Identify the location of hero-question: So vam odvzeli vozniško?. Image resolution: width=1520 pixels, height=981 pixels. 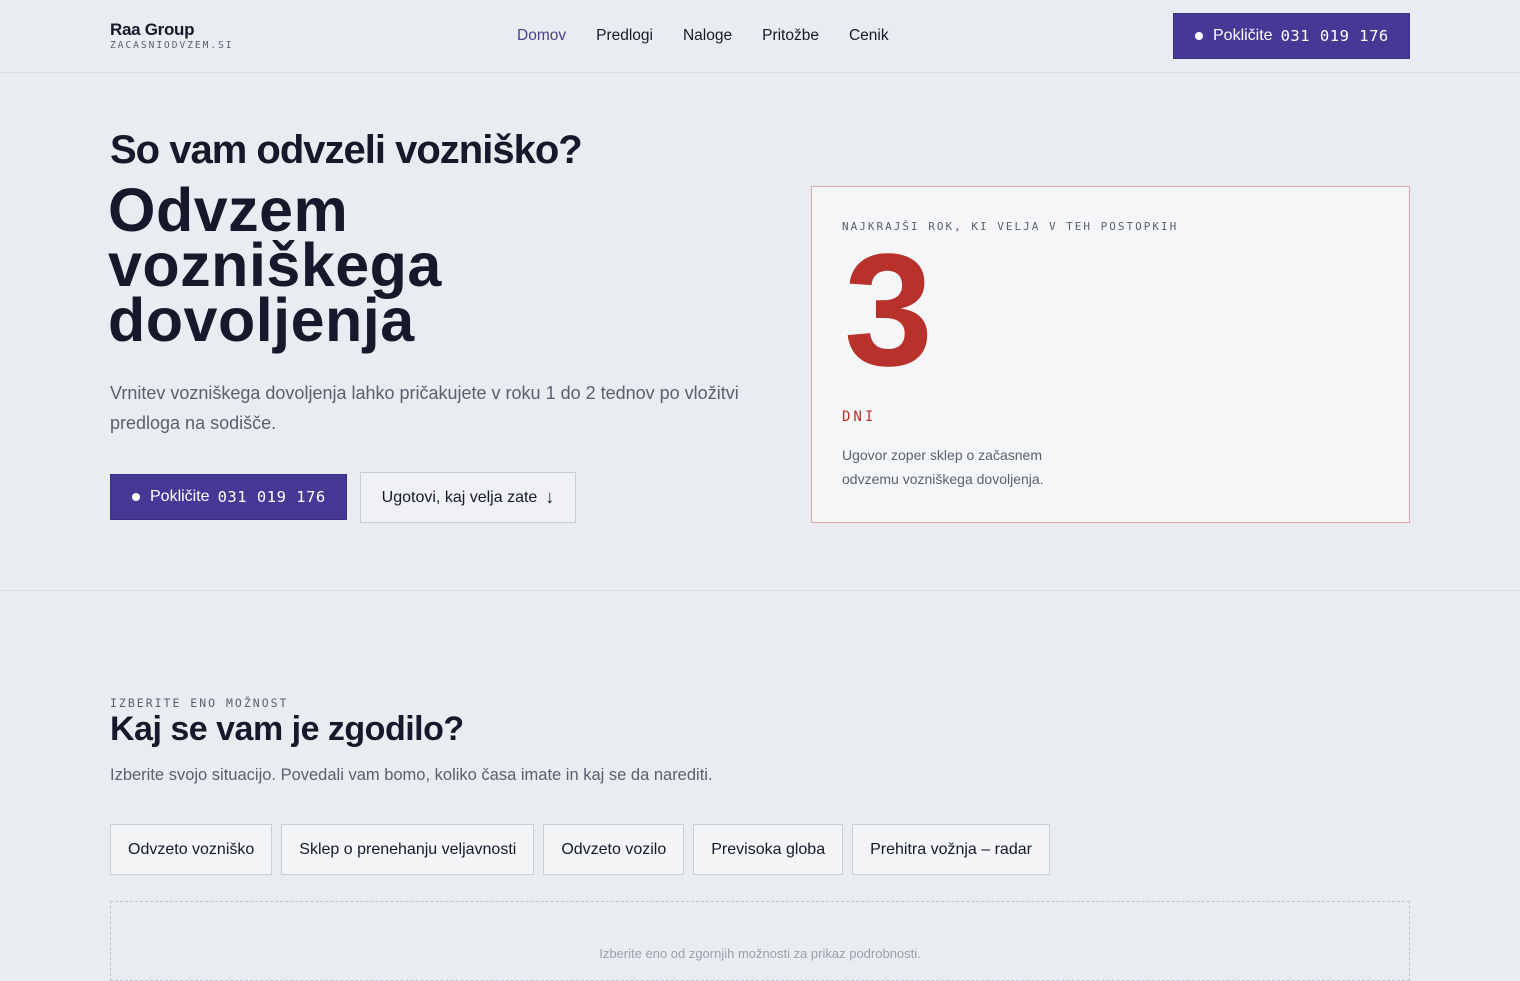
(346, 150).